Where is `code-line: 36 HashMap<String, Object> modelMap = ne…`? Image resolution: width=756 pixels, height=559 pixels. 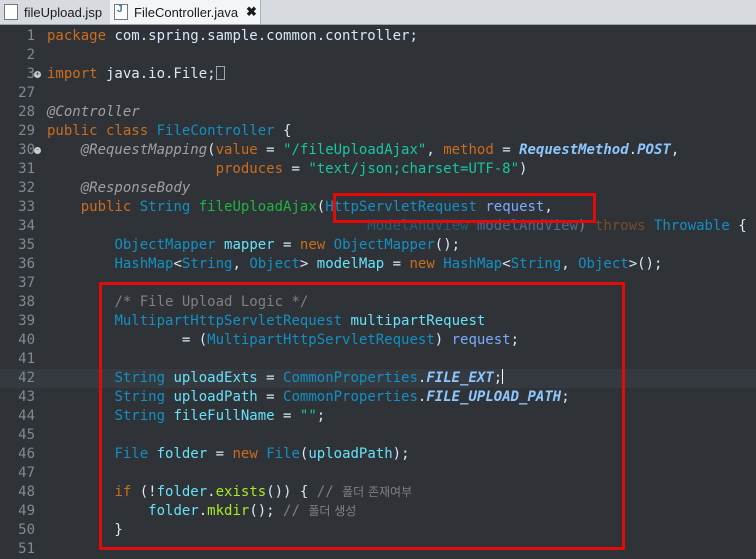
code-line: 36 HashMap<String, Object> modelMap = ne… is located at coordinates (378, 264).